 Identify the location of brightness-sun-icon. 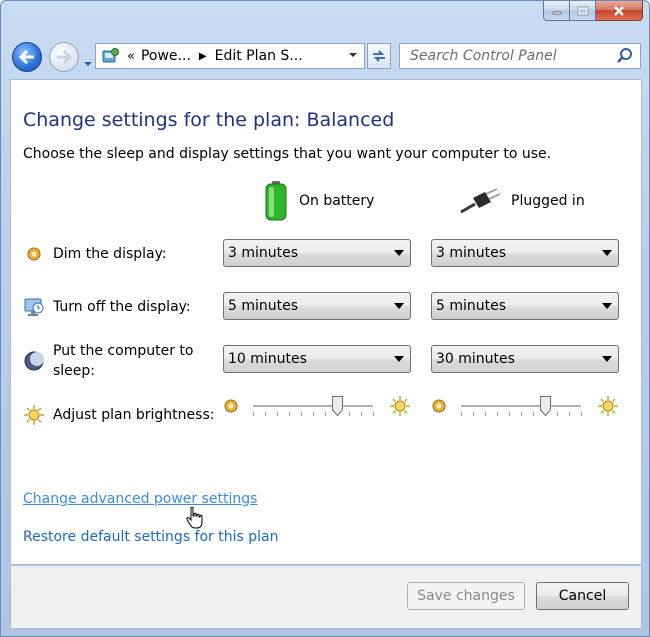
(34, 415).